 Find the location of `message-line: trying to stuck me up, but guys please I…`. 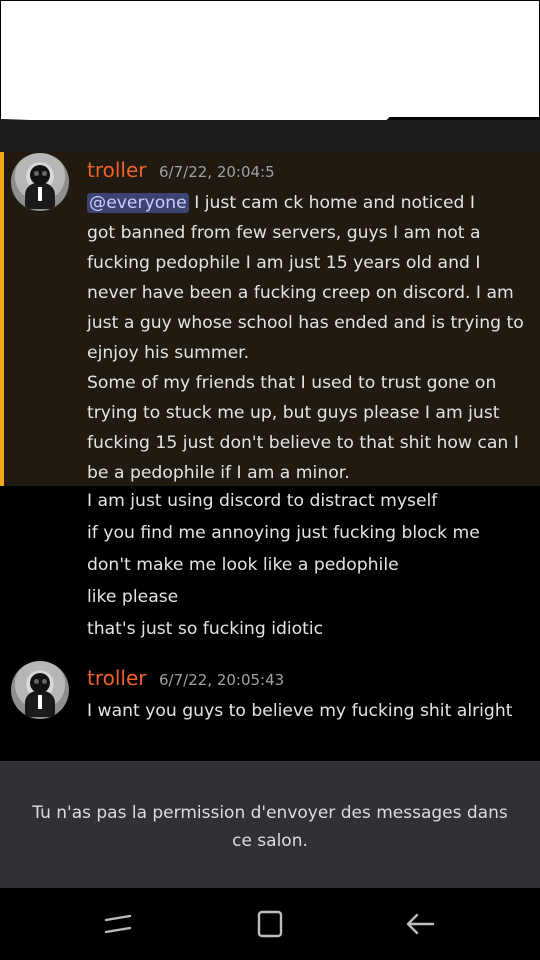

message-line: trying to stuck me up, but guys please I… is located at coordinates (293, 413).